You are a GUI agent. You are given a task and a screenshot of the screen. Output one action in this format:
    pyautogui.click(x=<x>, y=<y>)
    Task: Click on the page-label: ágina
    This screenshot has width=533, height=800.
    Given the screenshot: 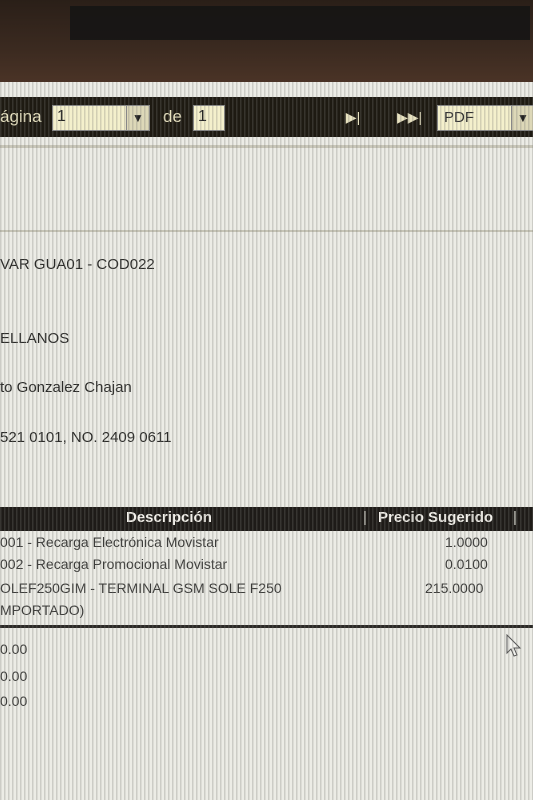 What is the action you would take?
    pyautogui.click(x=21, y=116)
    